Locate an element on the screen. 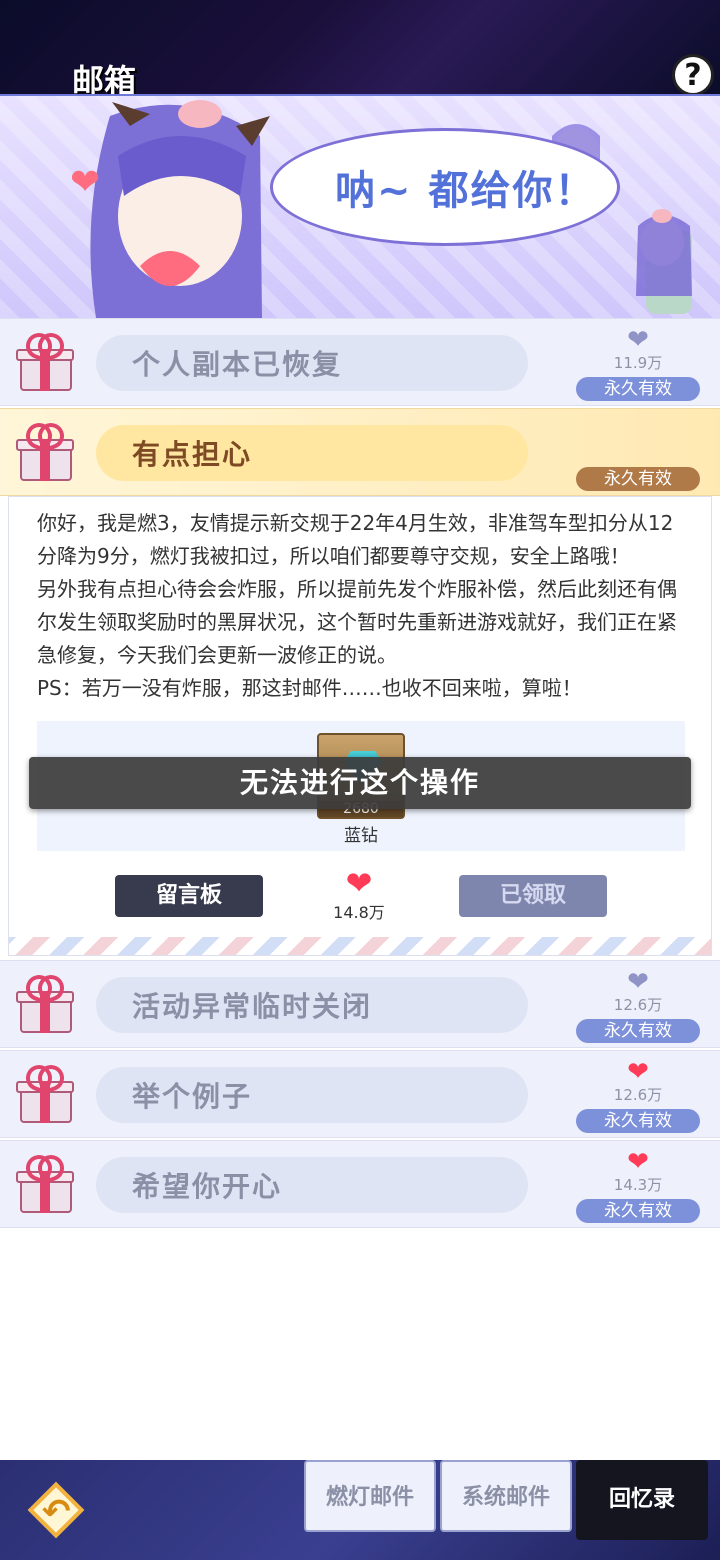  error-toast: 无法进行这个操作 is located at coordinates (360, 783).